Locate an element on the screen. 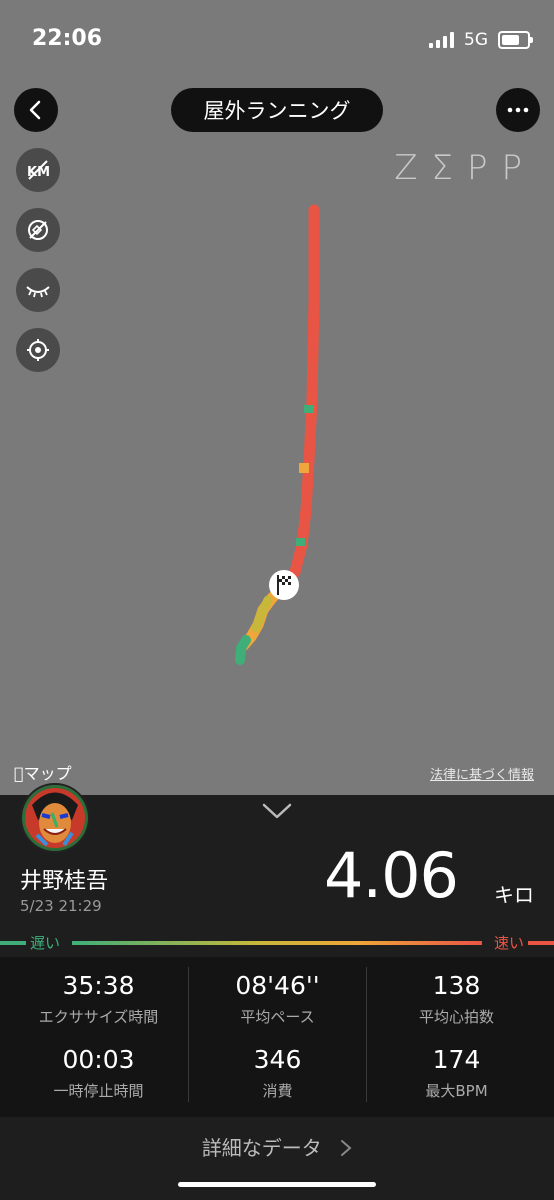 The height and width of the screenshot is (1200, 554). chevron-left-icon is located at coordinates (35, 110).